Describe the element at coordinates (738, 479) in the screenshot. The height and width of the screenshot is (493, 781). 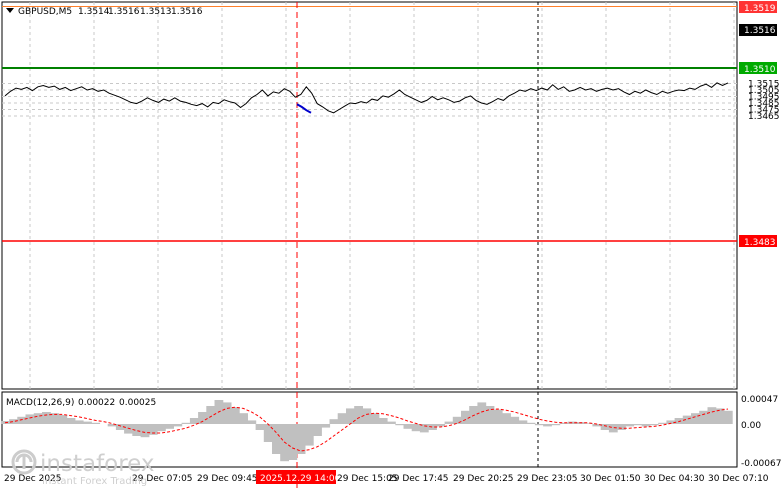
I see `time-axis-tick: 30 Dec 07:10` at that location.